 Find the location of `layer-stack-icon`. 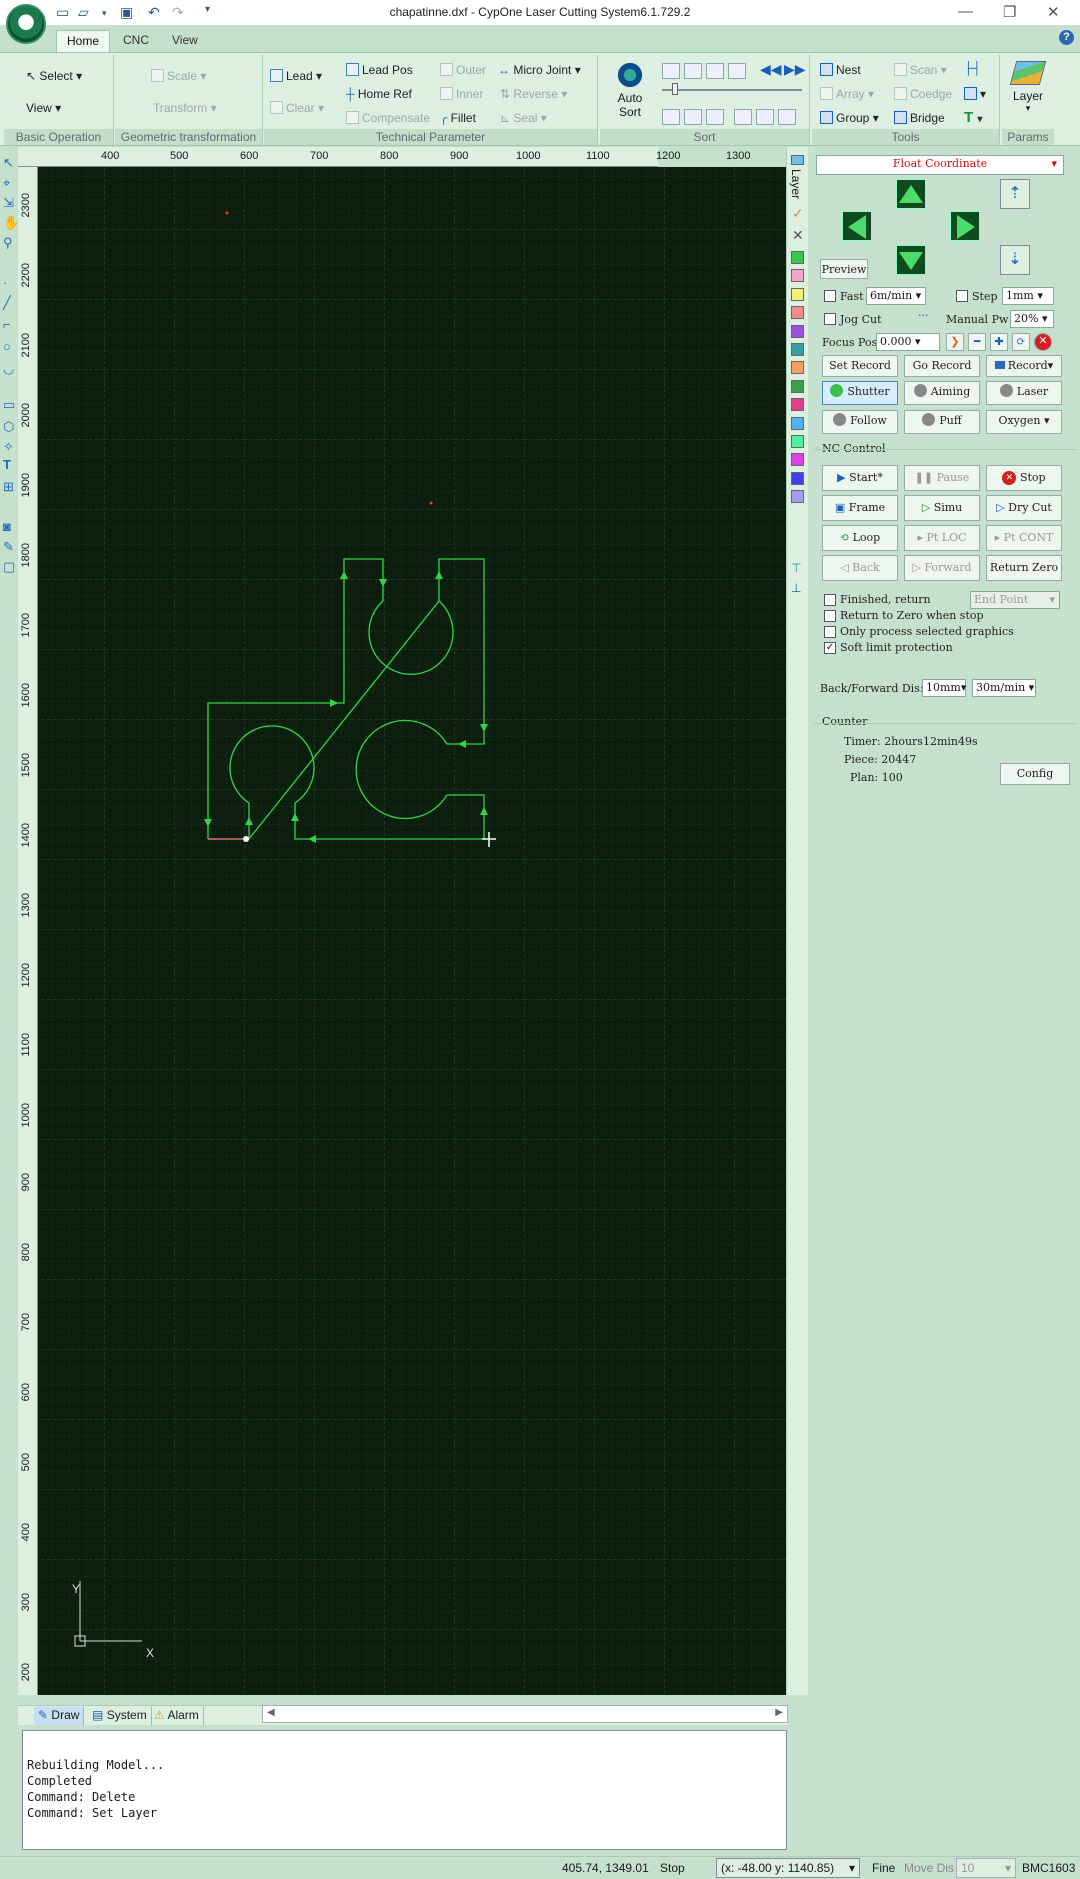

layer-stack-icon is located at coordinates (797, 160).